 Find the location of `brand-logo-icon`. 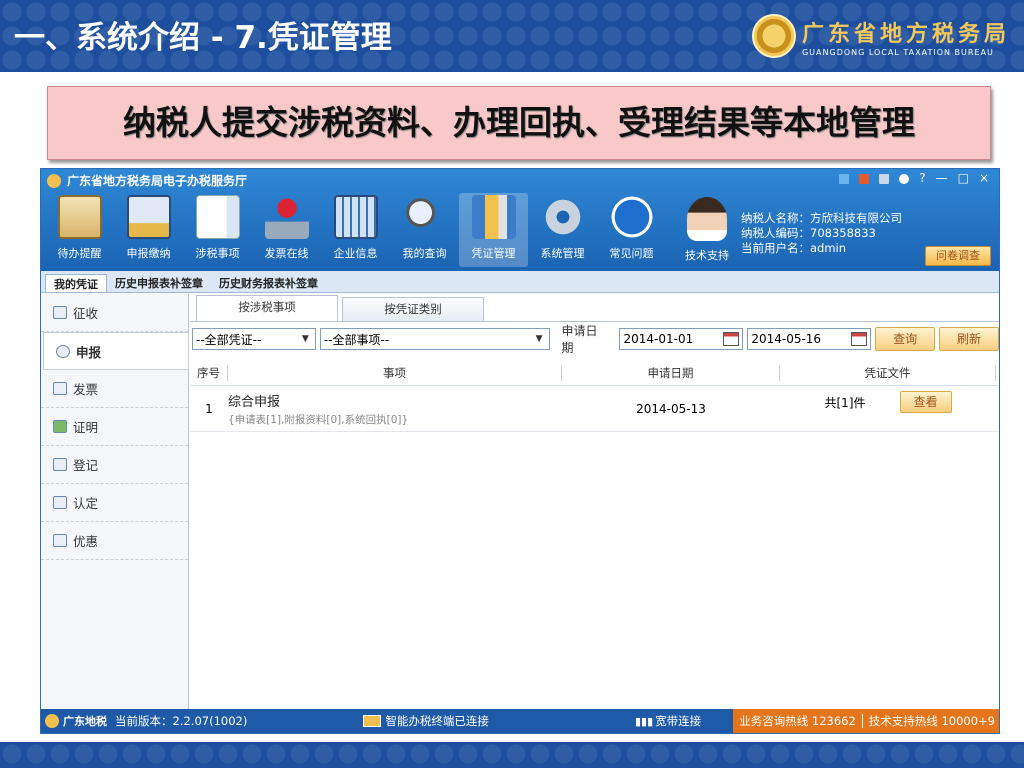

brand-logo-icon is located at coordinates (52, 721).